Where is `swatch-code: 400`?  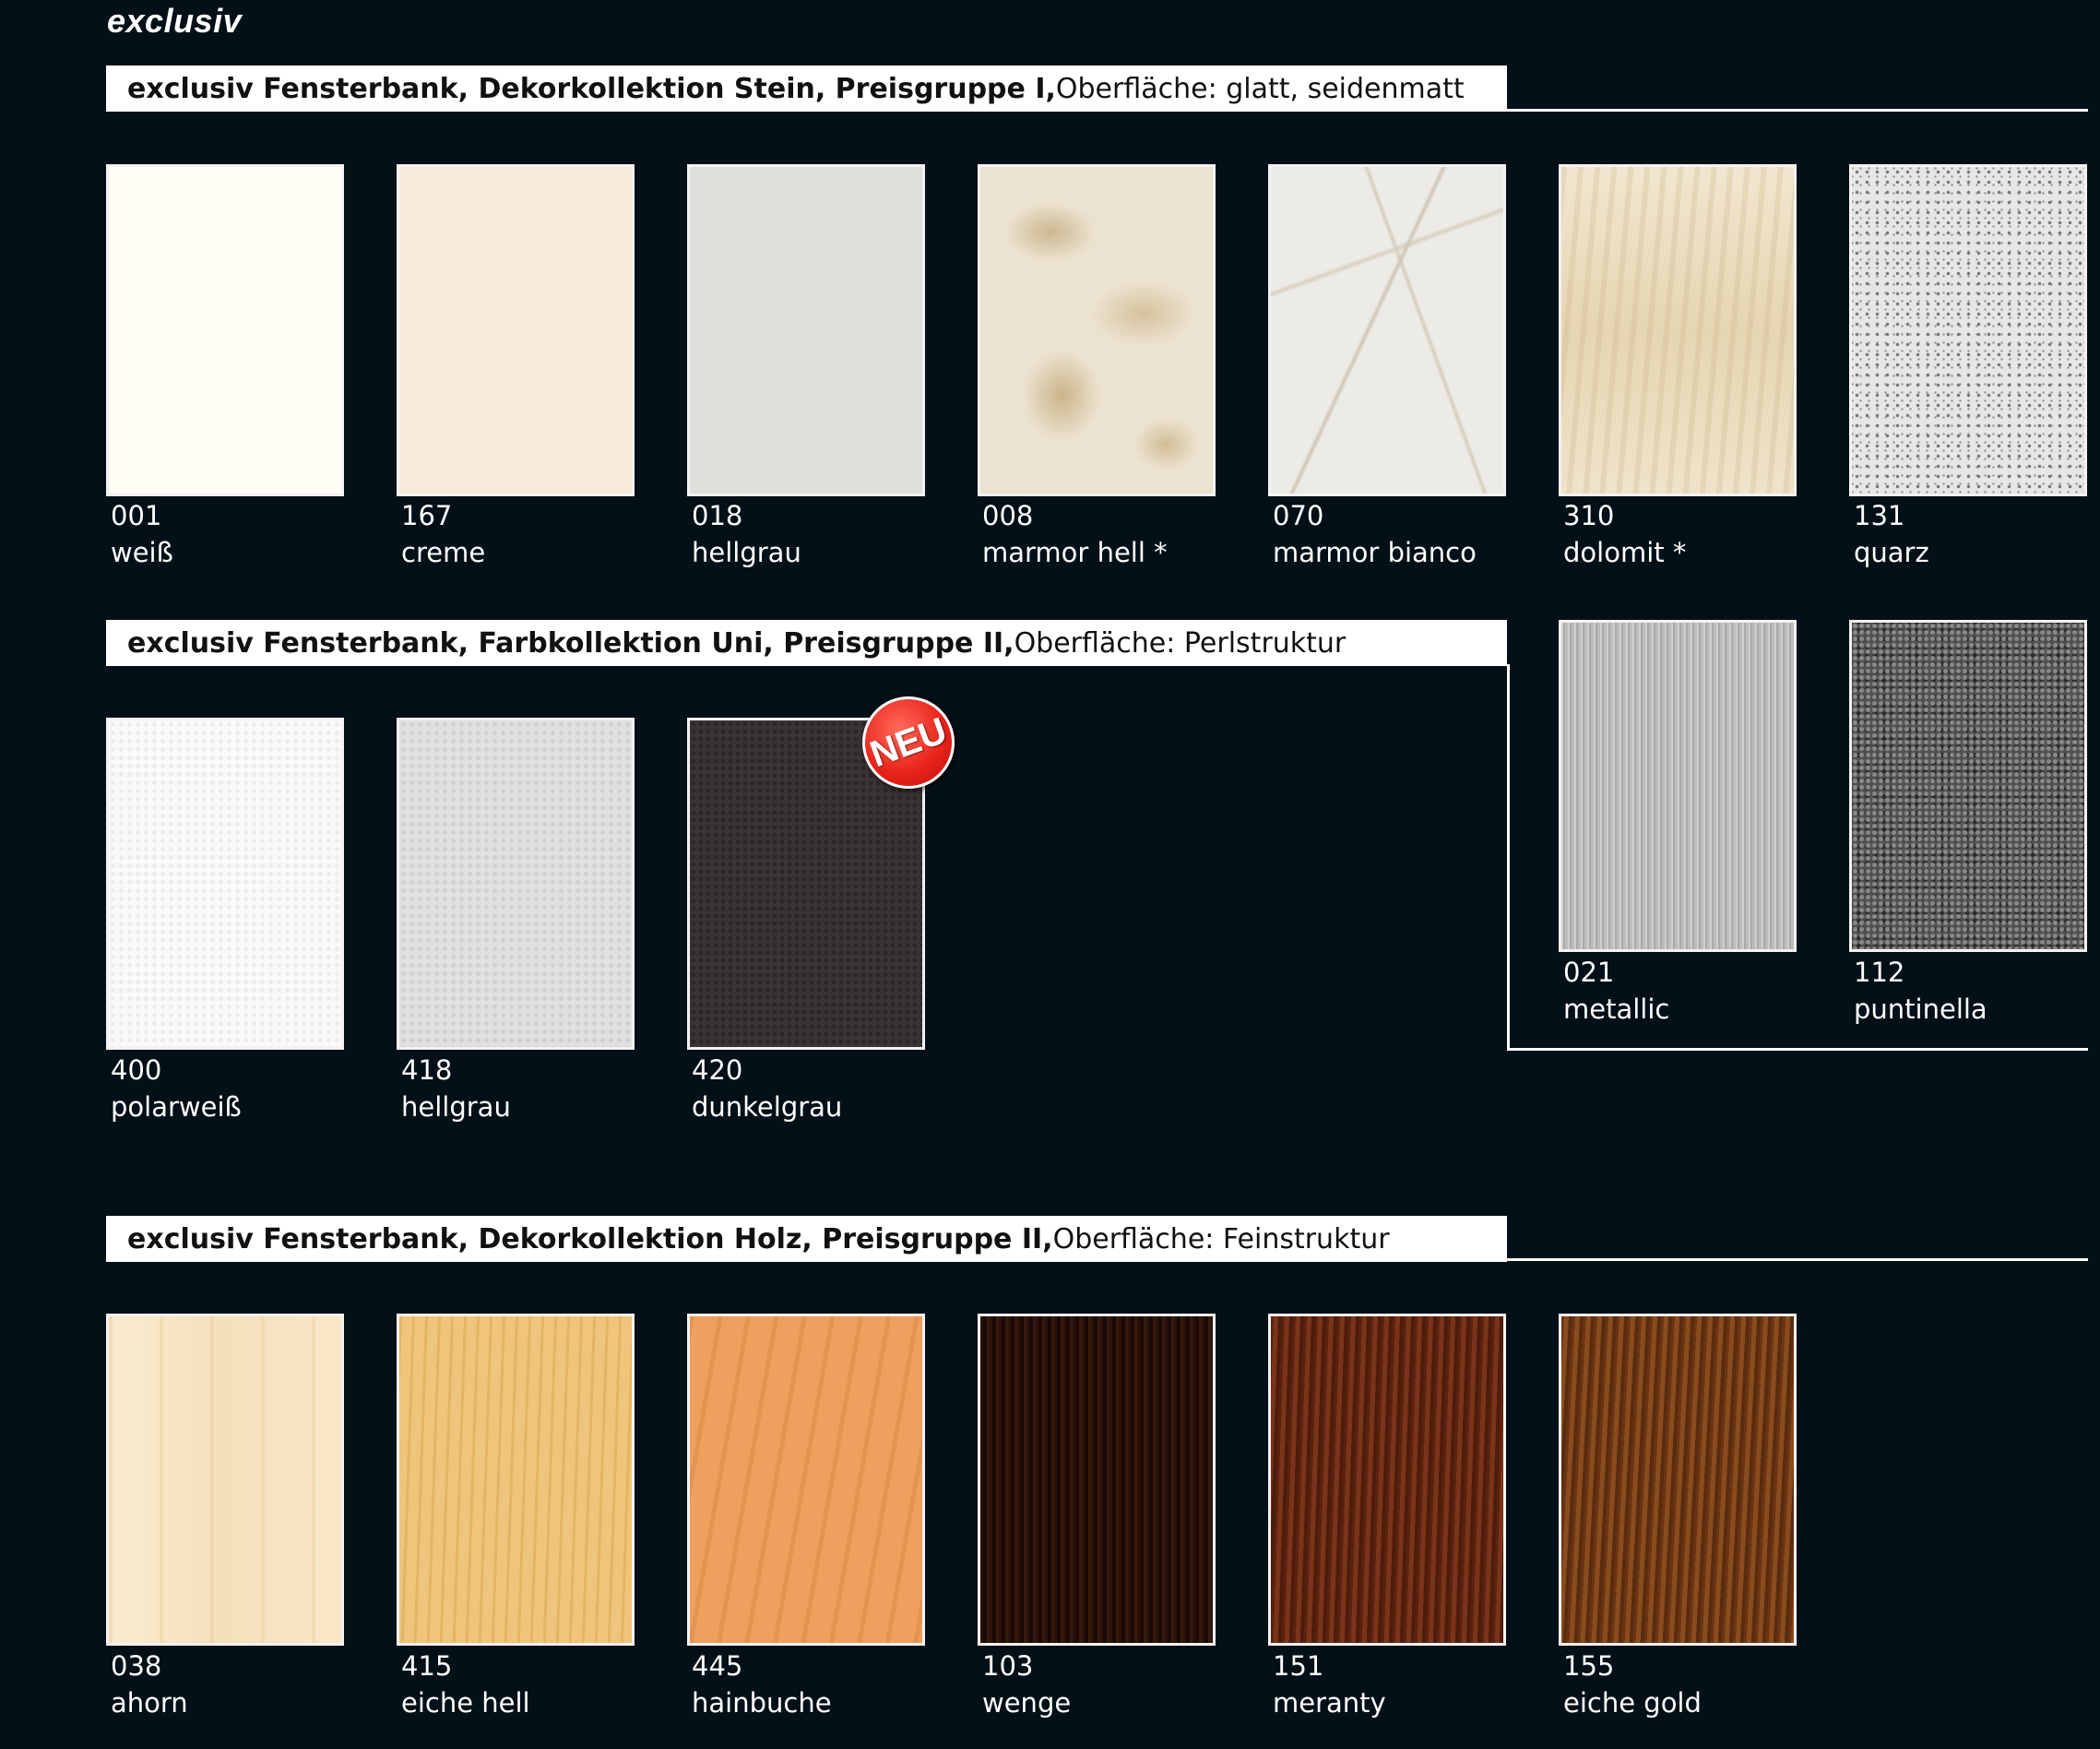 swatch-code: 400 is located at coordinates (136, 1070).